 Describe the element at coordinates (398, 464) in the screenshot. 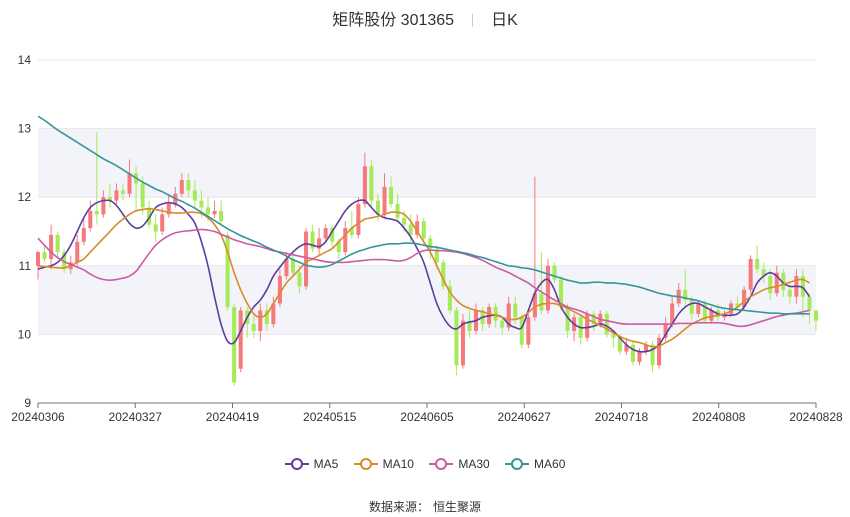

I see `legend-label-ma10: MA10` at that location.